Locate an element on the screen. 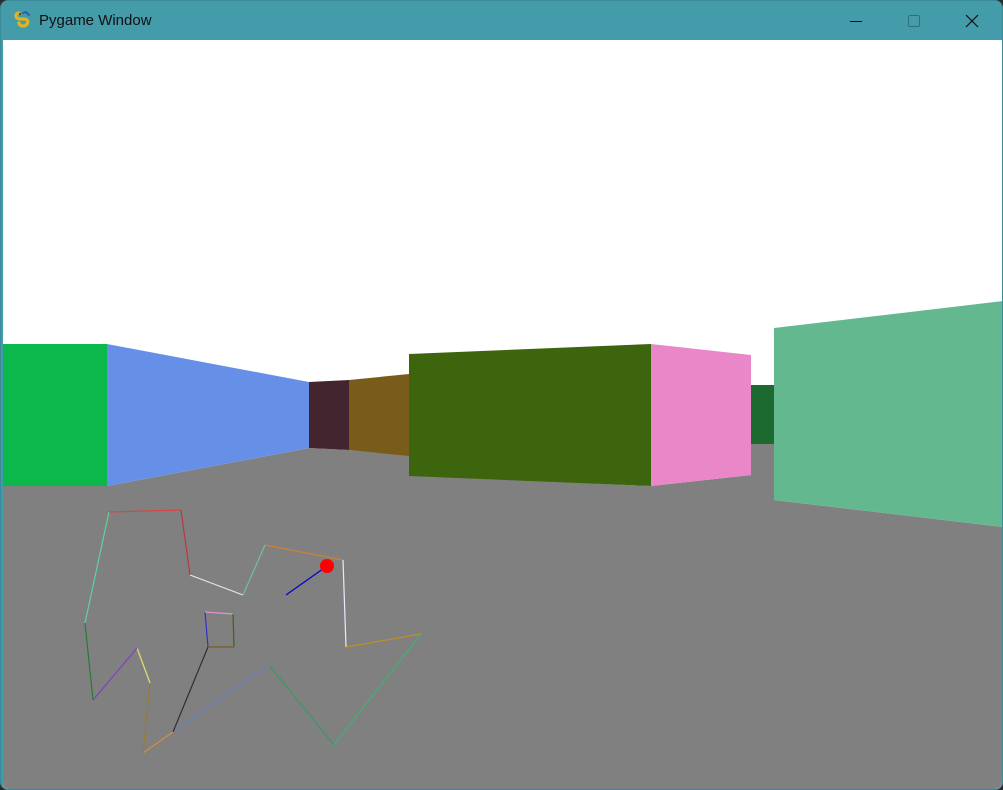 This screenshot has height=790, width=1003. close-button is located at coordinates (972, 20).